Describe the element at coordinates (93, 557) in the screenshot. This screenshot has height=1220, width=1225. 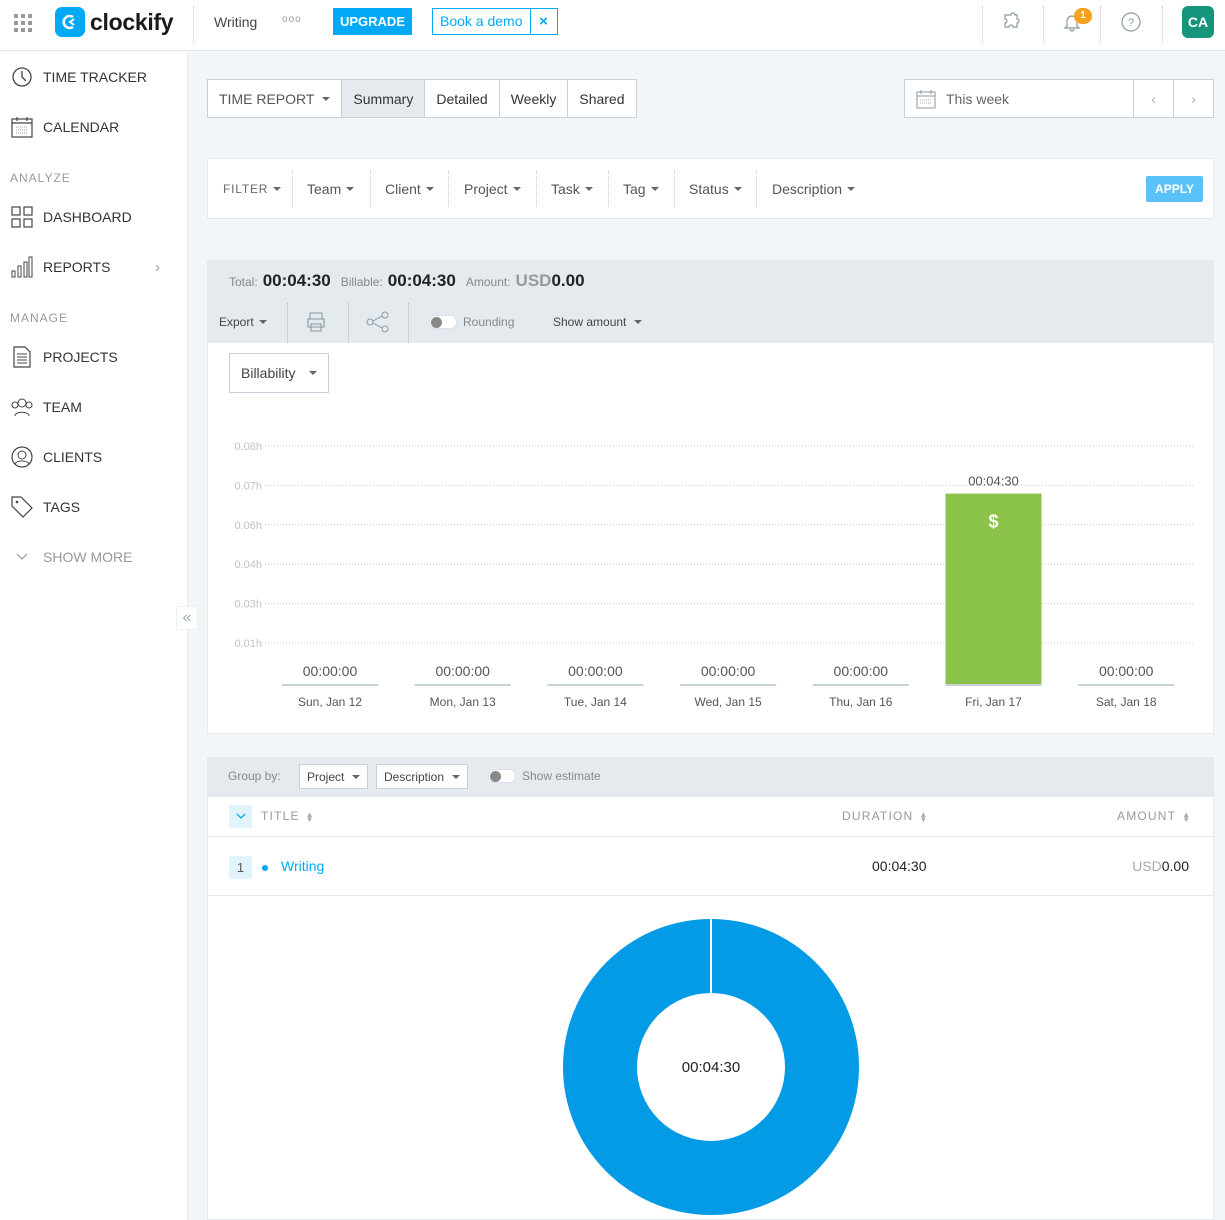
I see `sidebar-item-show-more: SHOW MORE` at that location.